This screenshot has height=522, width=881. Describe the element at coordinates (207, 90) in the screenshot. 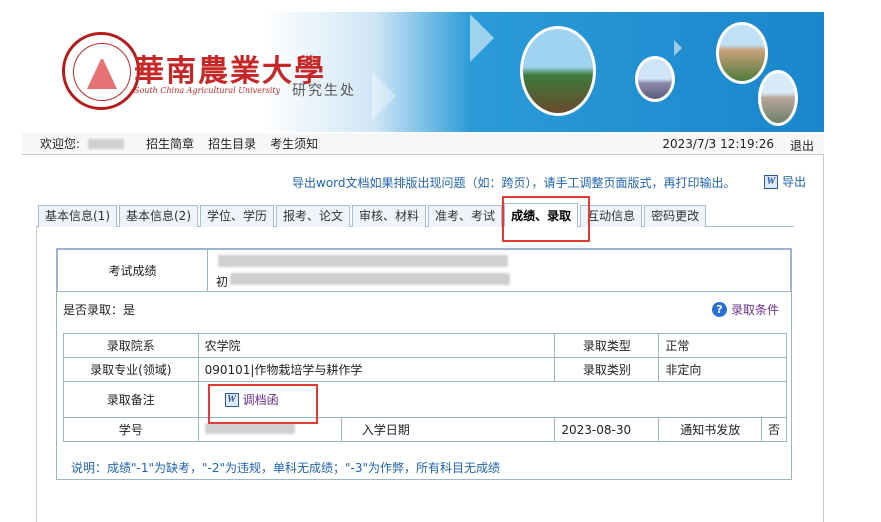

I see `school-name-en: South China Agricultural University` at that location.